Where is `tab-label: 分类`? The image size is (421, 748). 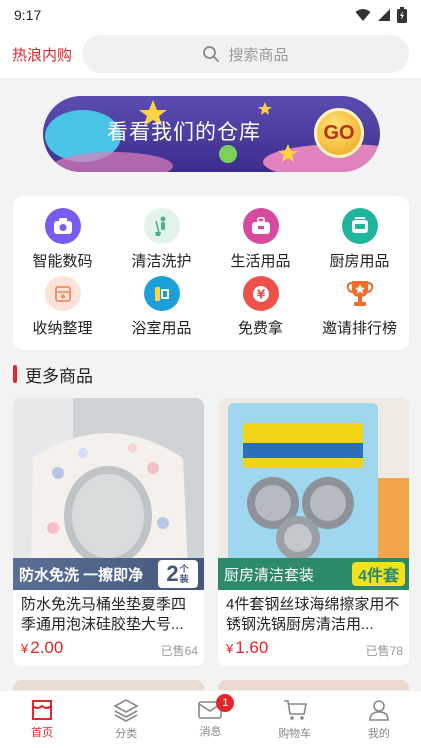 tab-label: 分类 is located at coordinates (126, 734).